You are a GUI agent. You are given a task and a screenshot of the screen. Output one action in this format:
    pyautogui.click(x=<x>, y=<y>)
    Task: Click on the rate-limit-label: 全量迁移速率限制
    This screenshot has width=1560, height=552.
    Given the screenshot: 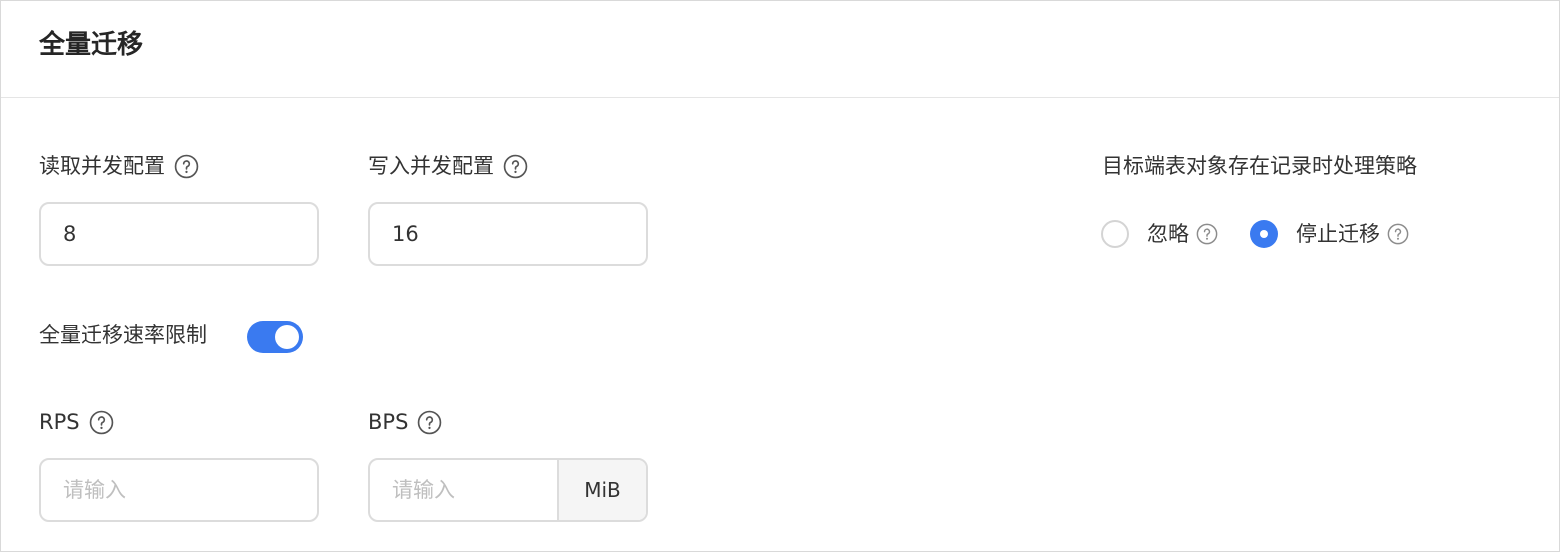 What is the action you would take?
    pyautogui.click(x=123, y=335)
    